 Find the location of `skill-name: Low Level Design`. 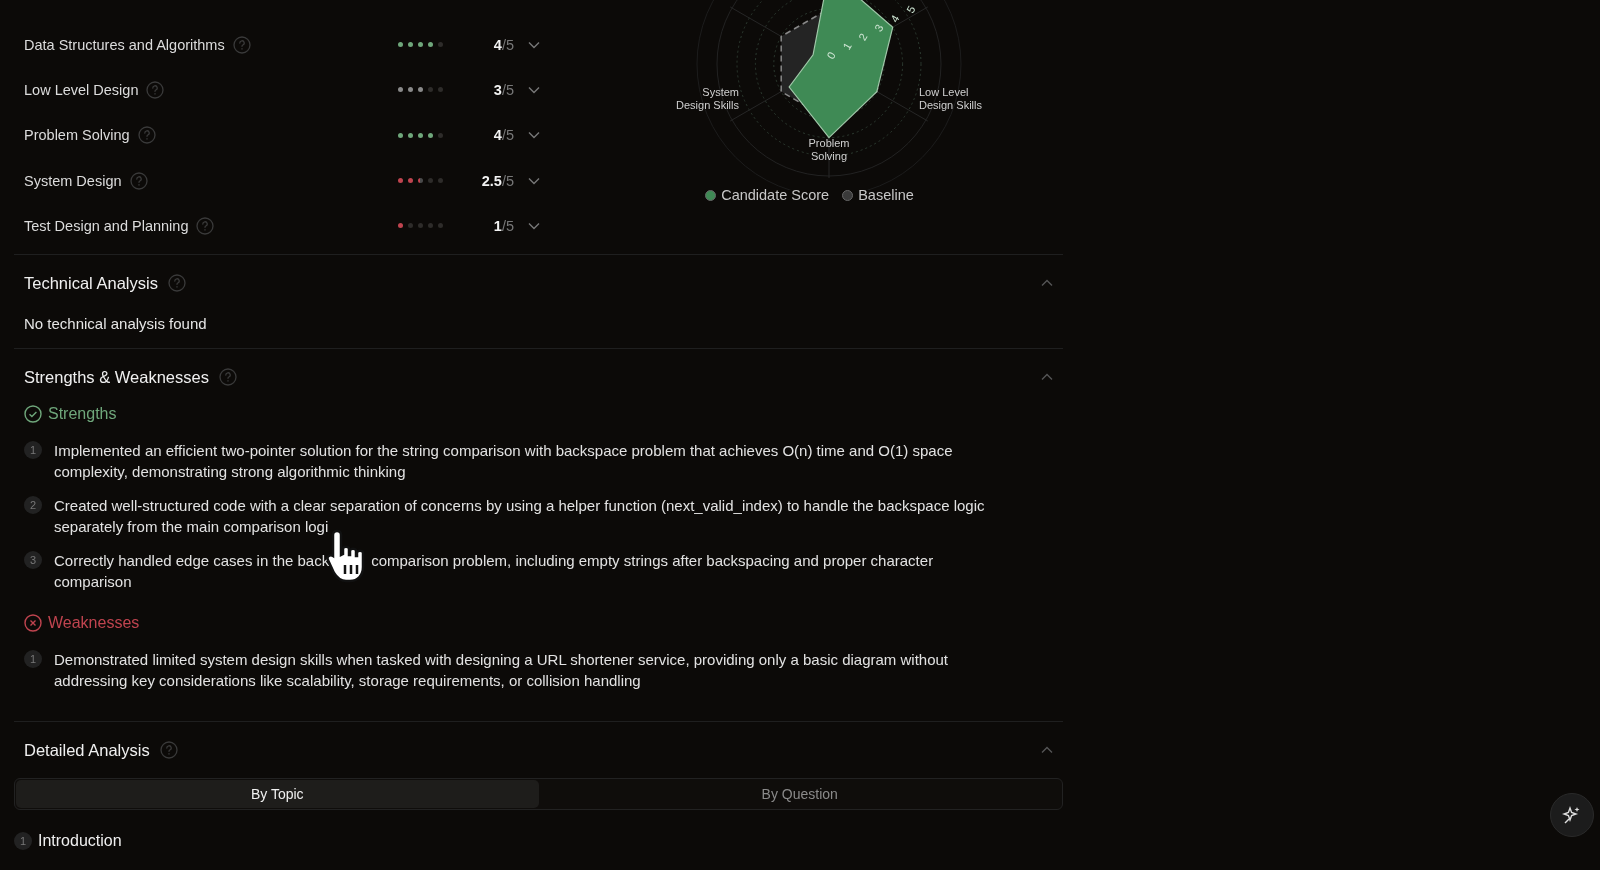

skill-name: Low Level Design is located at coordinates (81, 89).